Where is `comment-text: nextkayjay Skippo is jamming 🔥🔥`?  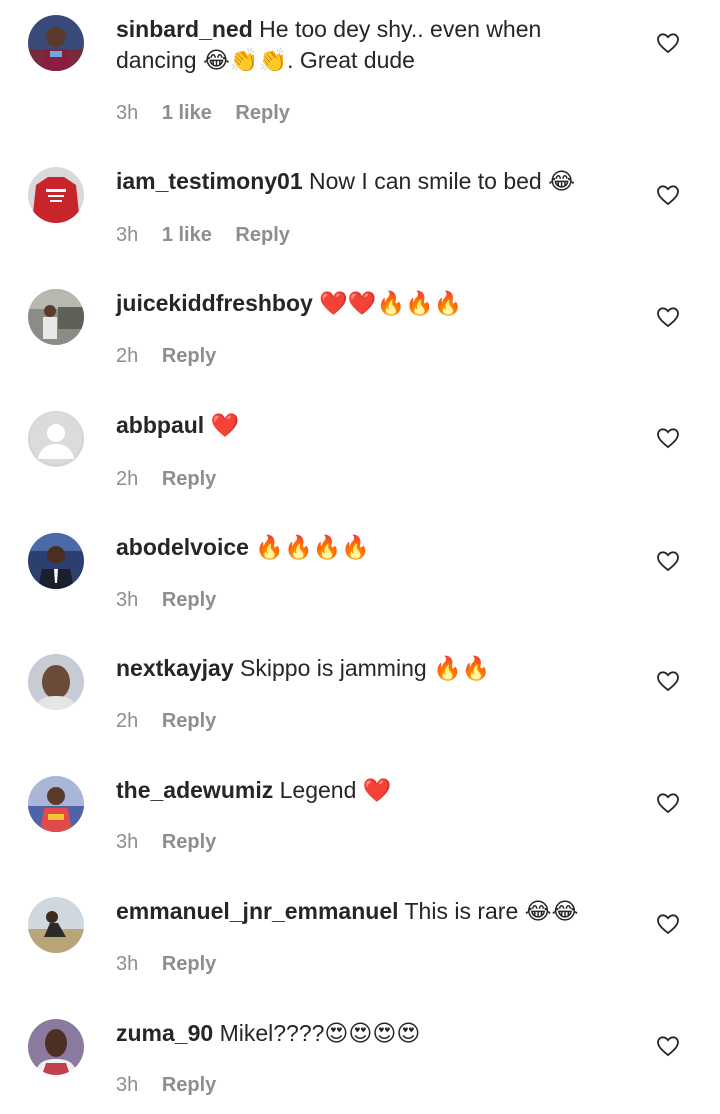 comment-text: nextkayjay Skippo is jamming 🔥🔥 is located at coordinates (371, 668).